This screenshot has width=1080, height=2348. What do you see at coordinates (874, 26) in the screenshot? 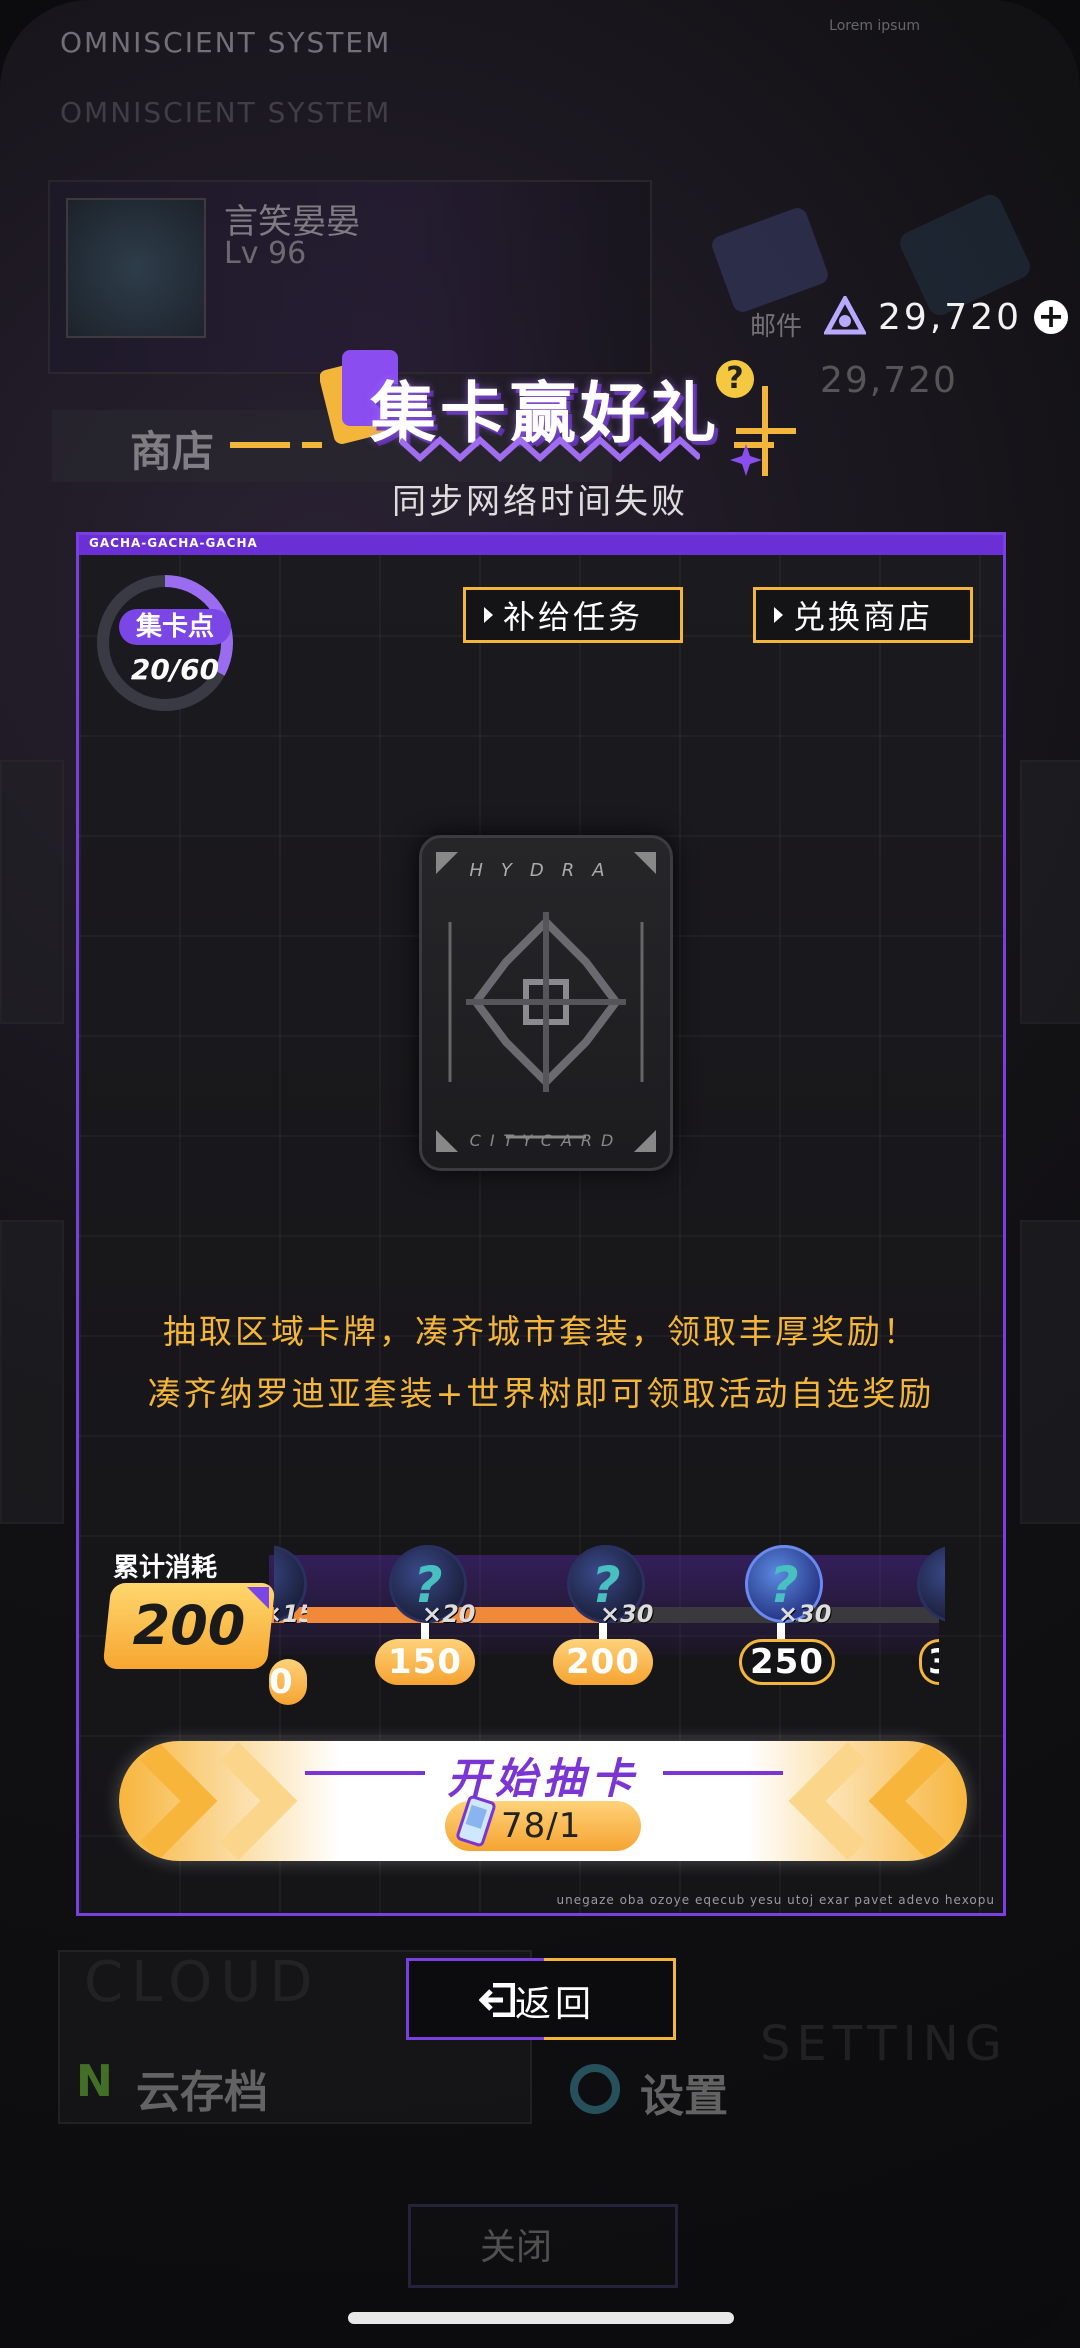
I see `bg-tiny-label: Lorem ipsum` at bounding box center [874, 26].